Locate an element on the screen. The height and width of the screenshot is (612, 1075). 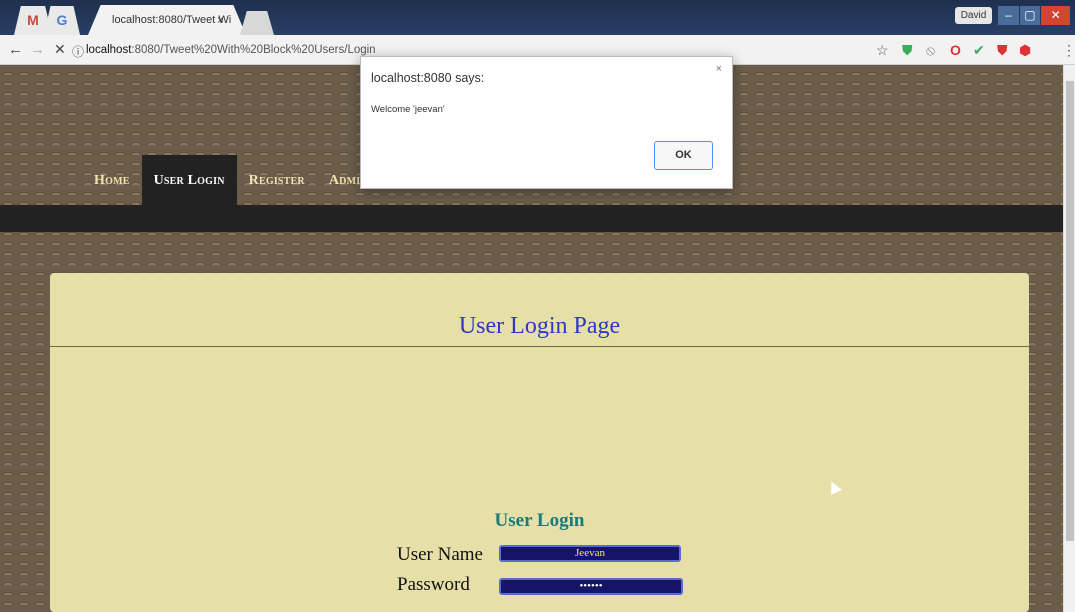
opera-extension-icon: O is located at coordinates (955, 50).